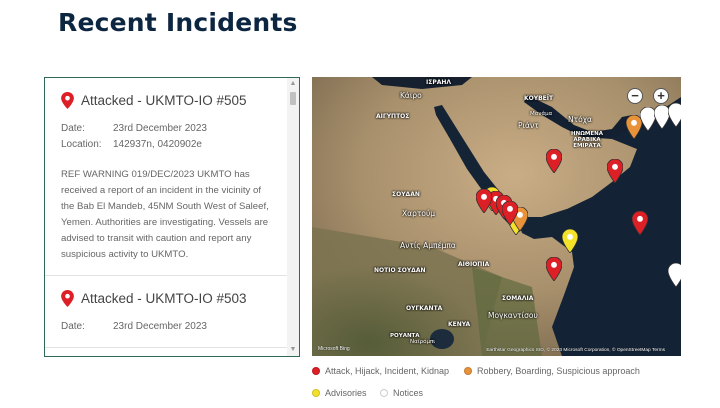 This screenshot has height=408, width=720. I want to click on legend-item-advisories: Advisories, so click(339, 393).